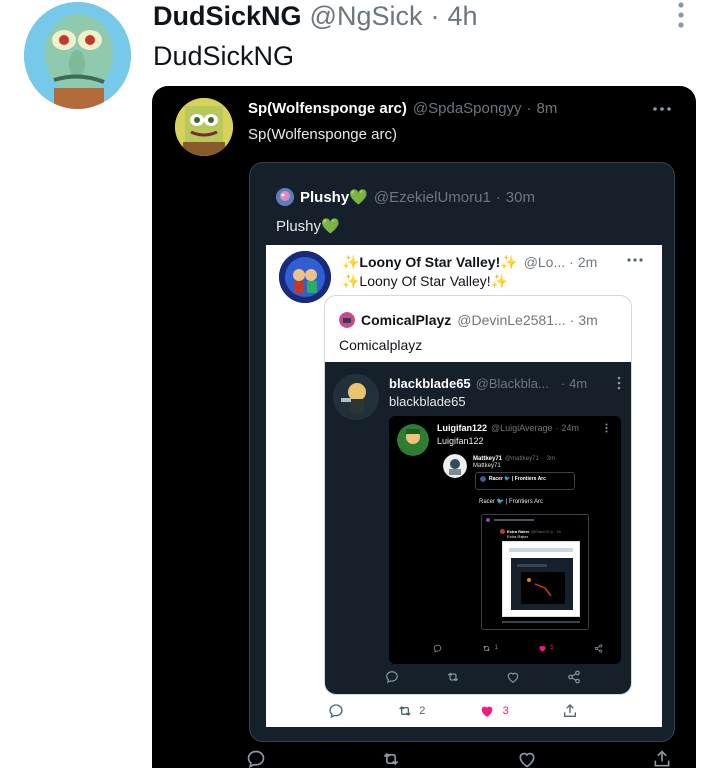 The width and height of the screenshot is (706, 768). What do you see at coordinates (505, 711) in the screenshot?
I see `like-count: 3` at bounding box center [505, 711].